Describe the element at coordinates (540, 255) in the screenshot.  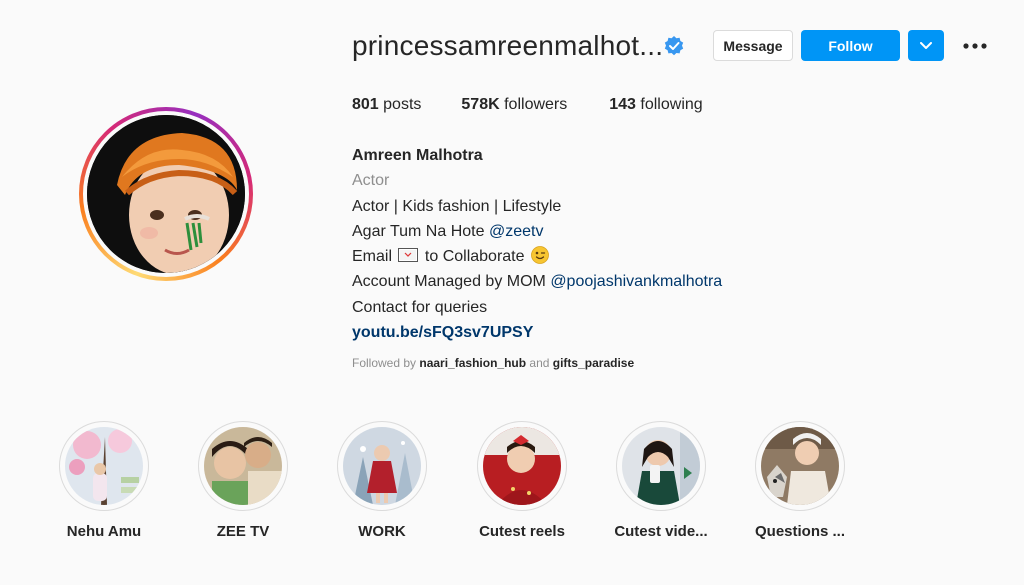
I see `winking-face-icon` at that location.